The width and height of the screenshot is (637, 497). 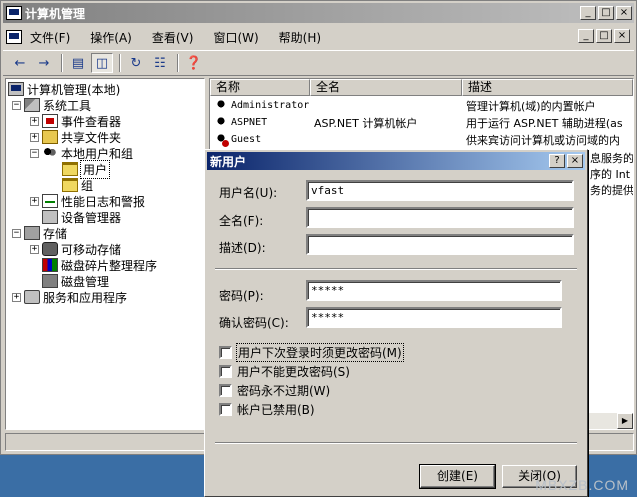 What do you see at coordinates (318, 63) in the screenshot?
I see `toolbar: ← → ▤ ◫ ↻ ☷ ❓` at bounding box center [318, 63].